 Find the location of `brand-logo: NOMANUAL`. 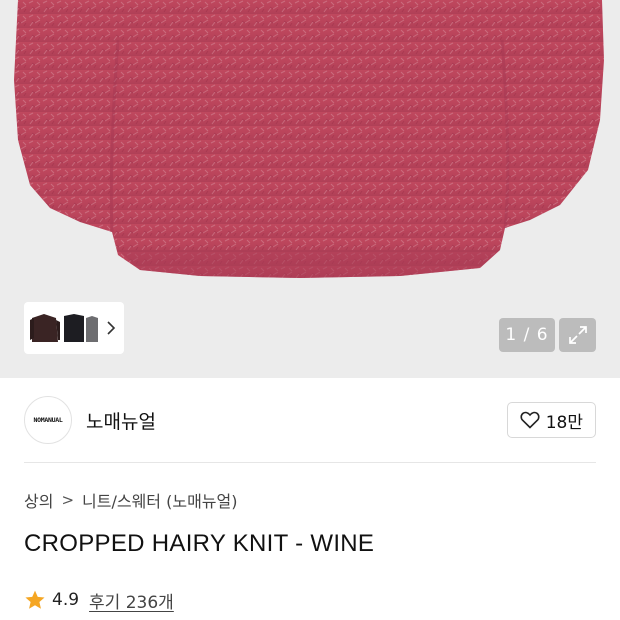

brand-logo: NOMANUAL is located at coordinates (48, 420).